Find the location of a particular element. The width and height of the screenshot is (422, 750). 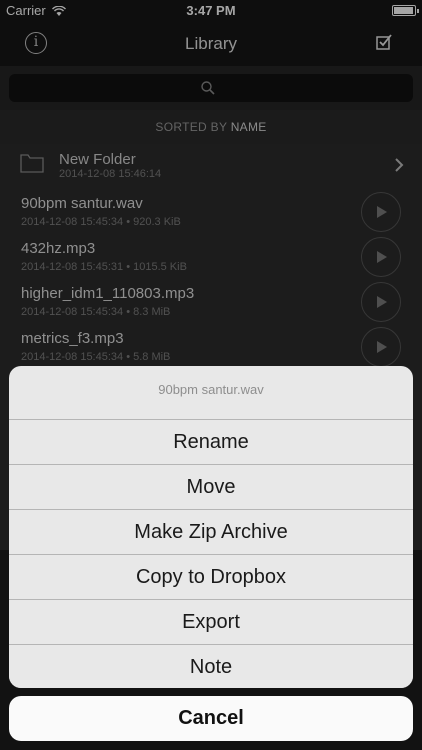

action-sheet-title: 90bpm santur.wav is located at coordinates (211, 393).